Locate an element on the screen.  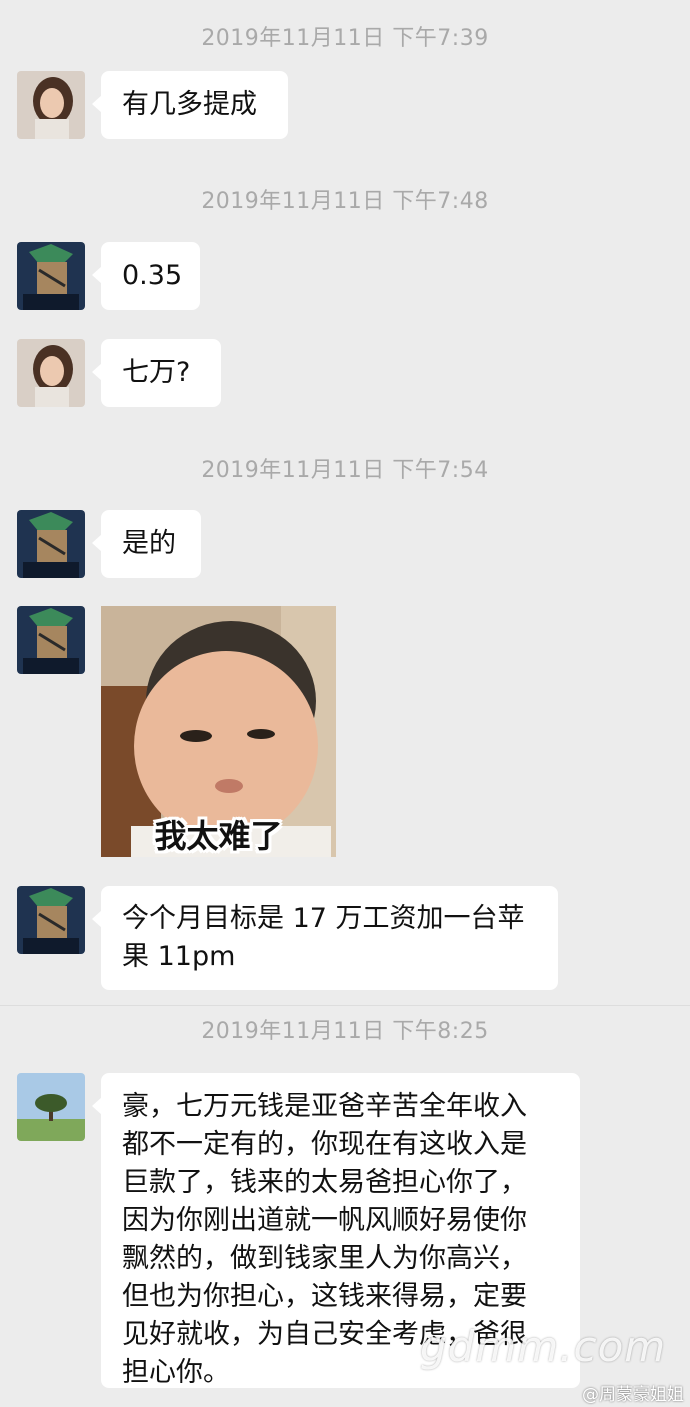
timestamp: 2019年11月11日 下午7:54 is located at coordinates (345, 470).